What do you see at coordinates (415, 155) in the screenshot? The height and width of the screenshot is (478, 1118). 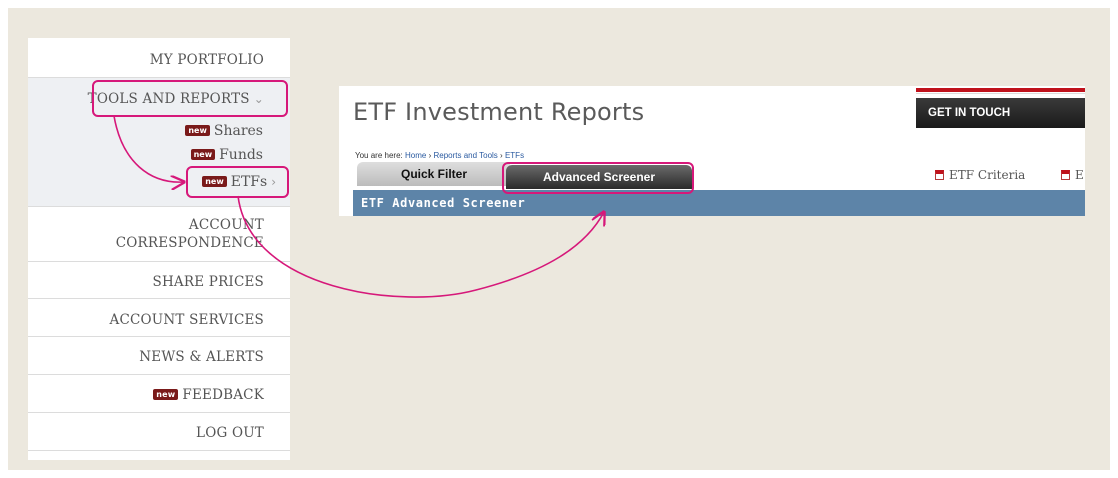 I see `breadcrumb-link-home: Home` at bounding box center [415, 155].